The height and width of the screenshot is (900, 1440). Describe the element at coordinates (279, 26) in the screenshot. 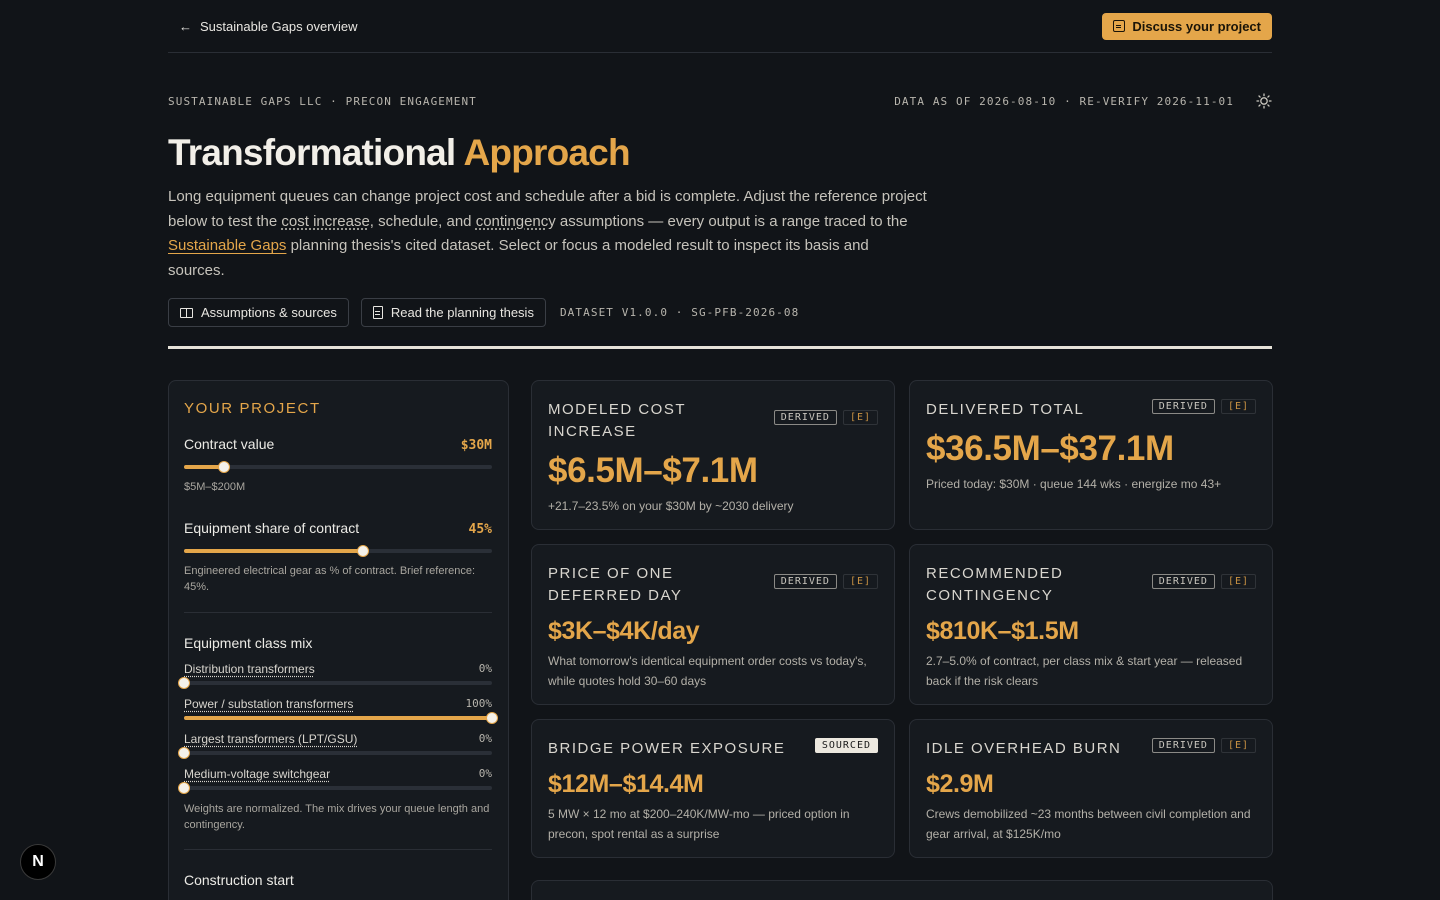

I see `back-link-label: Sustainable Gaps overview` at that location.